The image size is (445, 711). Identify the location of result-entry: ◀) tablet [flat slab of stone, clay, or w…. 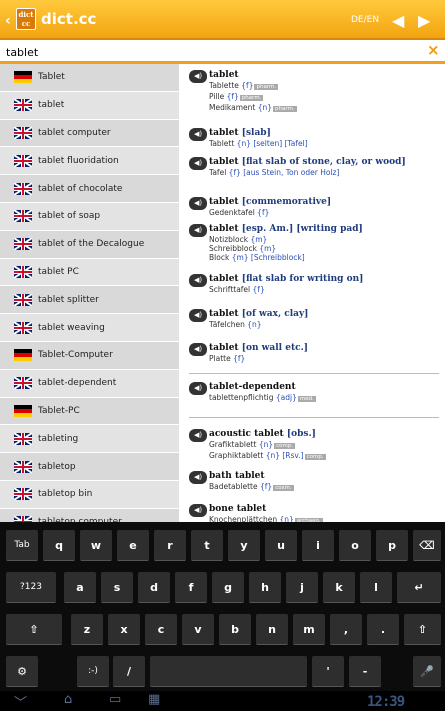
(314, 167).